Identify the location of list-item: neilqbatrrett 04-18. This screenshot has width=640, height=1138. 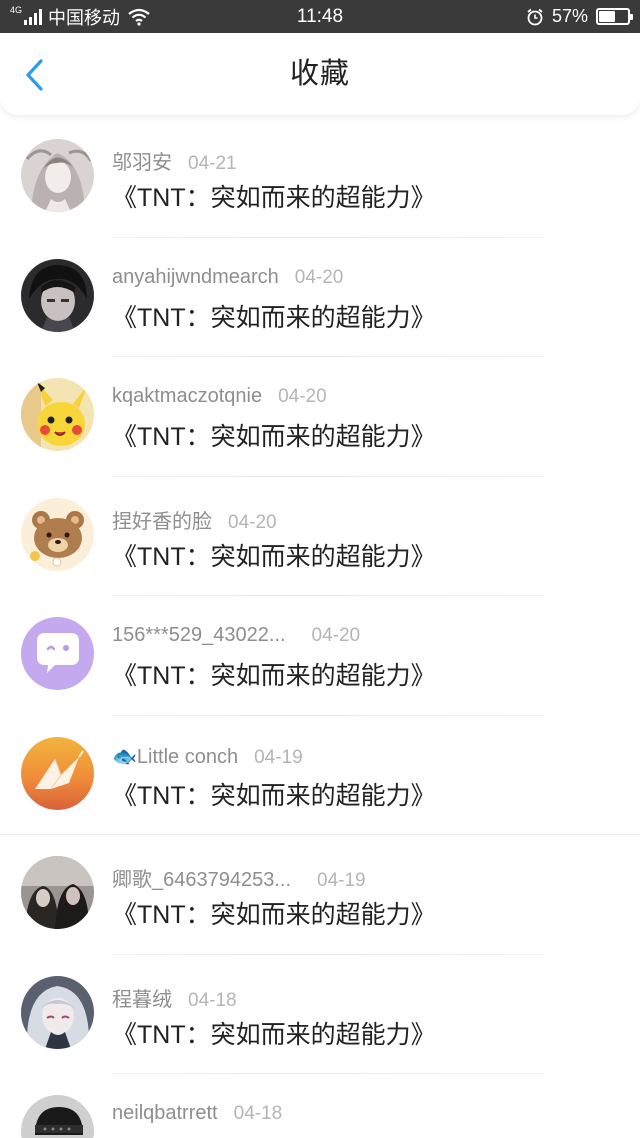
(320, 1106).